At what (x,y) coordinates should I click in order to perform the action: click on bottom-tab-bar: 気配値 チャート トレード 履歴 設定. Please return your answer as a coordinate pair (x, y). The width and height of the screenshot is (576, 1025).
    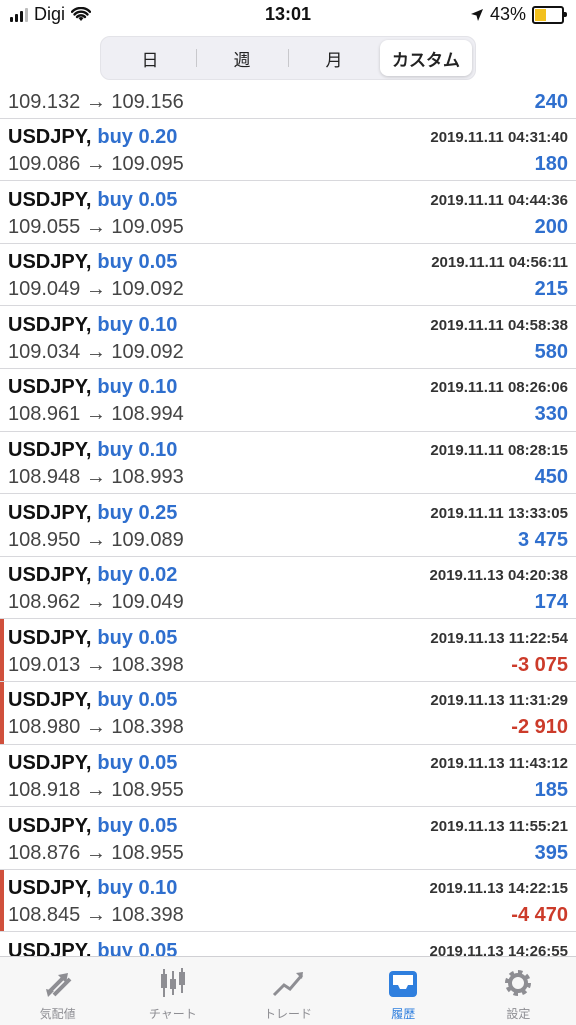
    Looking at the image, I should click on (288, 990).